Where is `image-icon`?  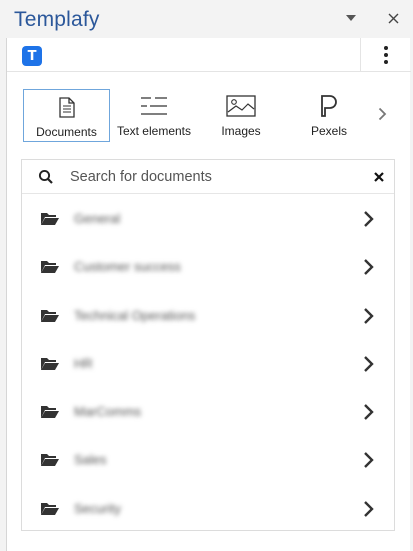
image-icon is located at coordinates (241, 106).